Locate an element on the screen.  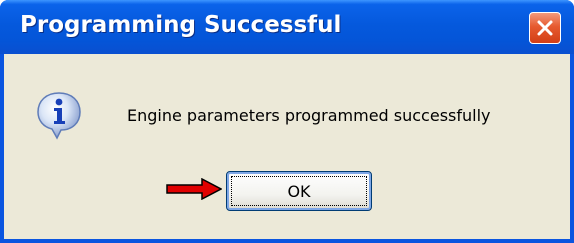
ok-button-label: OK is located at coordinates (299, 191).